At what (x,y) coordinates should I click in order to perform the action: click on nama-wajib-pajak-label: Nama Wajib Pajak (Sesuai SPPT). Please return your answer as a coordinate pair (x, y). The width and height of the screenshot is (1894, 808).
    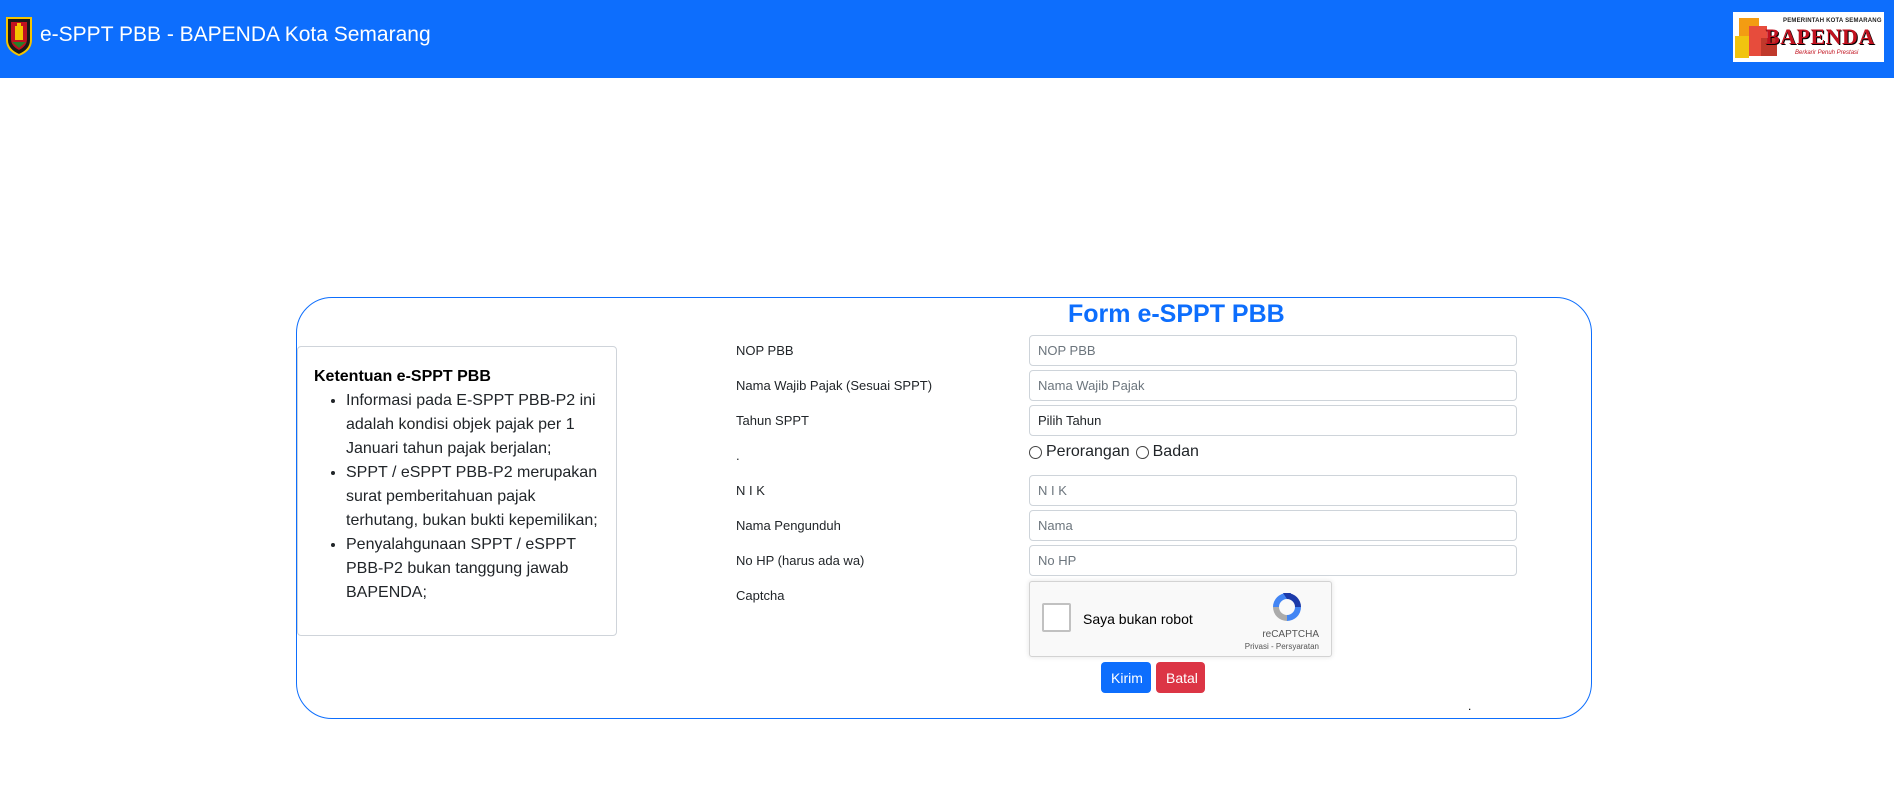
    Looking at the image, I should click on (834, 385).